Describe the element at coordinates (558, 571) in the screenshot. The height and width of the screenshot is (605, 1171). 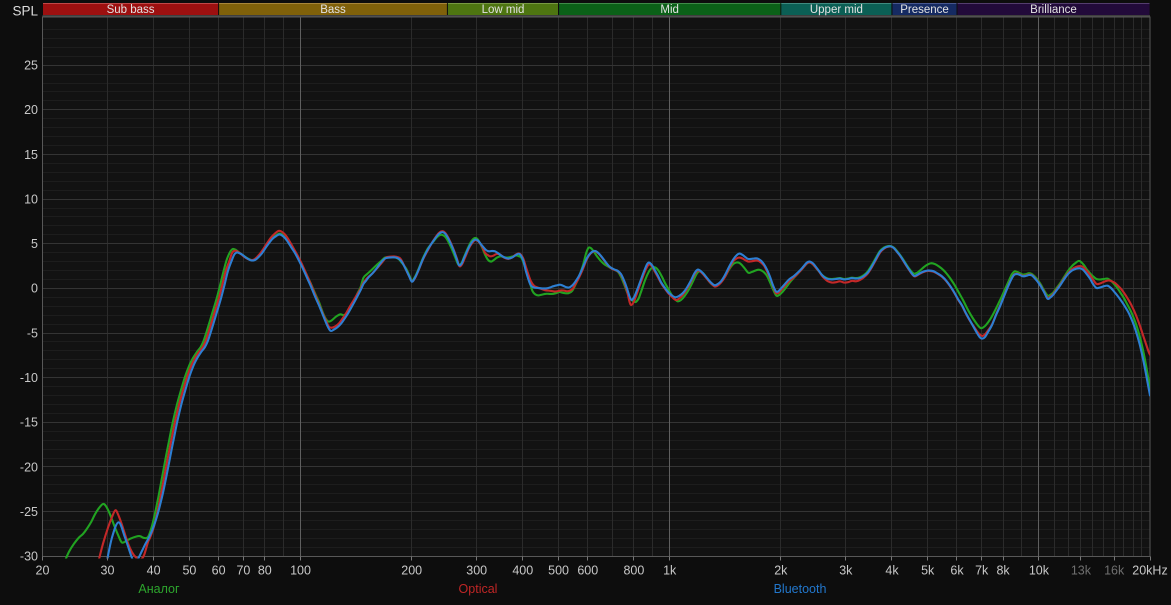
I see `svg-text: 500` at that location.